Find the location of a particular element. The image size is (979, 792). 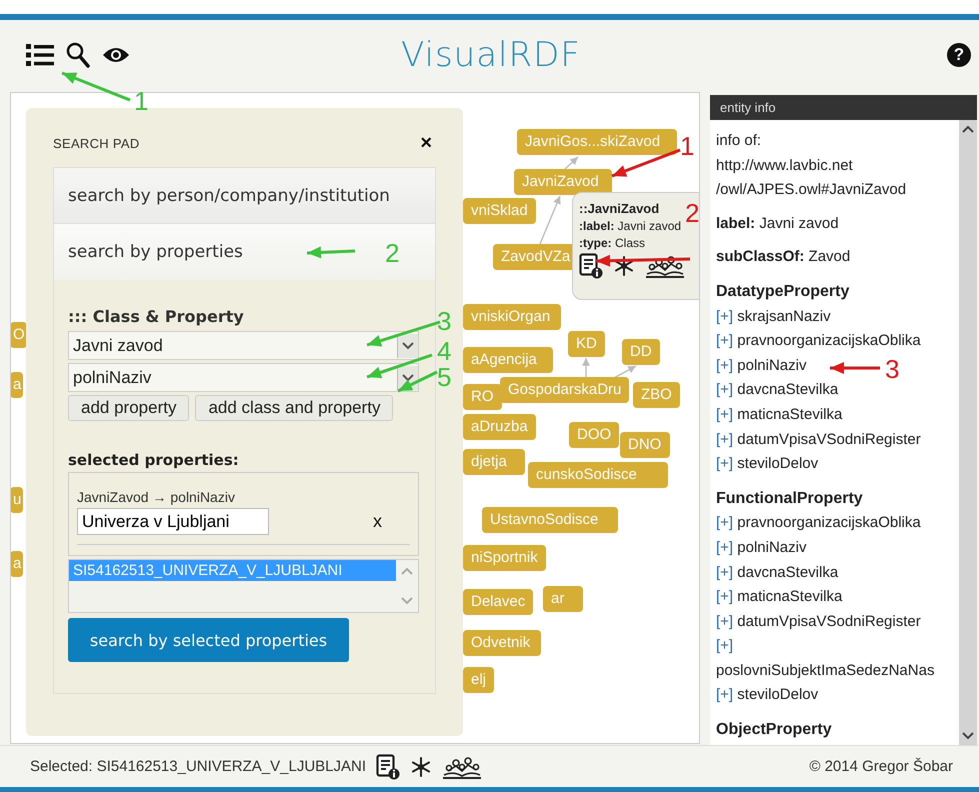

add-button: add property is located at coordinates (129, 408).